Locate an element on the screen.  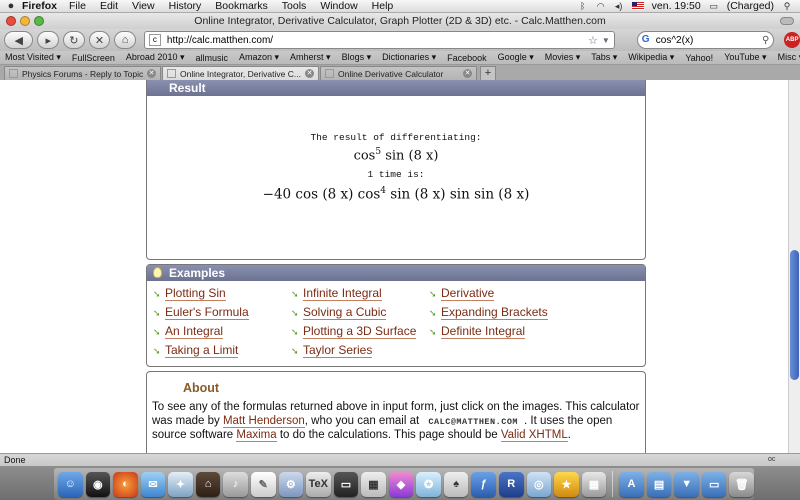
photos-icon: ⌂ is located at coordinates (208, 484).